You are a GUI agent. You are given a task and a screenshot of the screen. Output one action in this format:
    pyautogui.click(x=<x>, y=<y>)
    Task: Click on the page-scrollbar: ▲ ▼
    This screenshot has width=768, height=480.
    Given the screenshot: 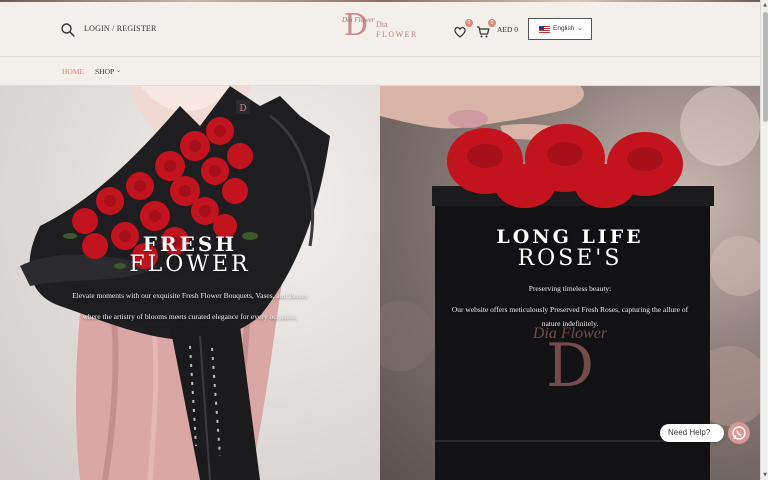 What is the action you would take?
    pyautogui.click(x=764, y=240)
    